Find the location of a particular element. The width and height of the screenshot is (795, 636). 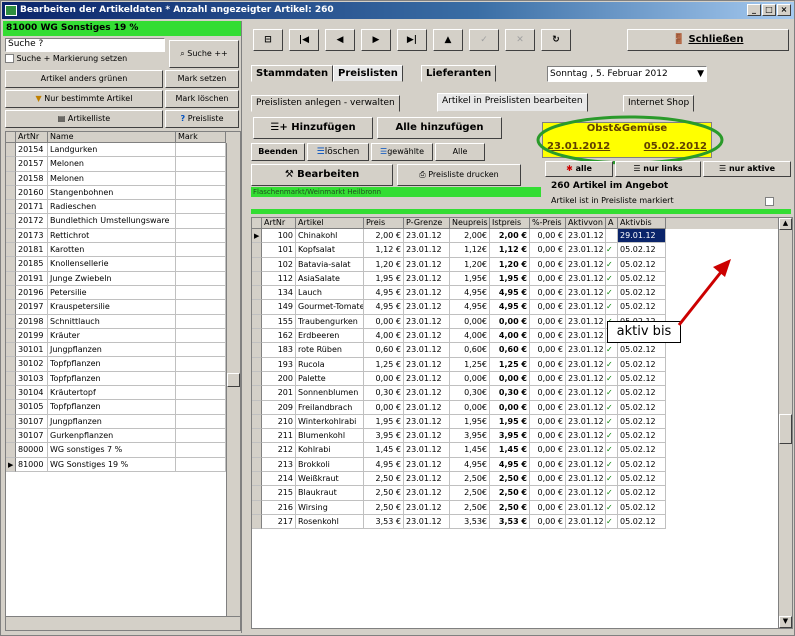

list-item: 30107 Jungpflanzen is located at coordinates (123, 421).